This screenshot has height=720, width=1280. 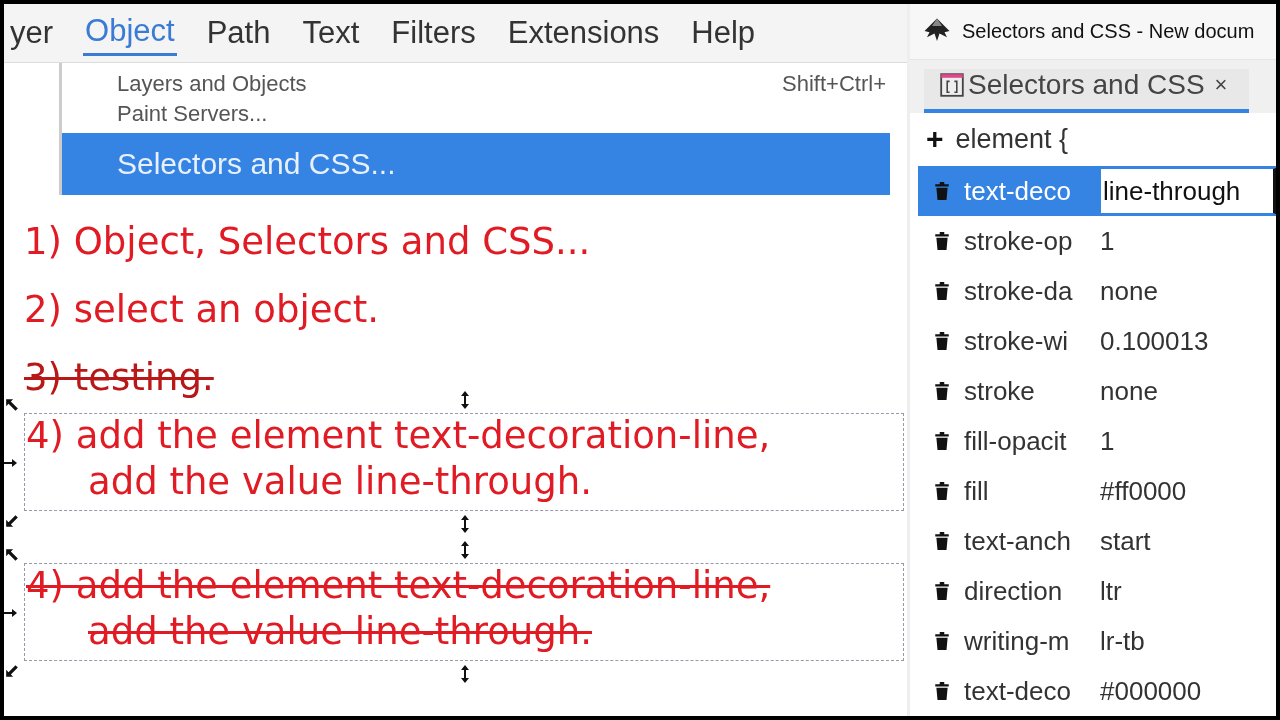 What do you see at coordinates (1087, 90) in the screenshot?
I see `panel-tab: Selectors and CSS ×` at bounding box center [1087, 90].